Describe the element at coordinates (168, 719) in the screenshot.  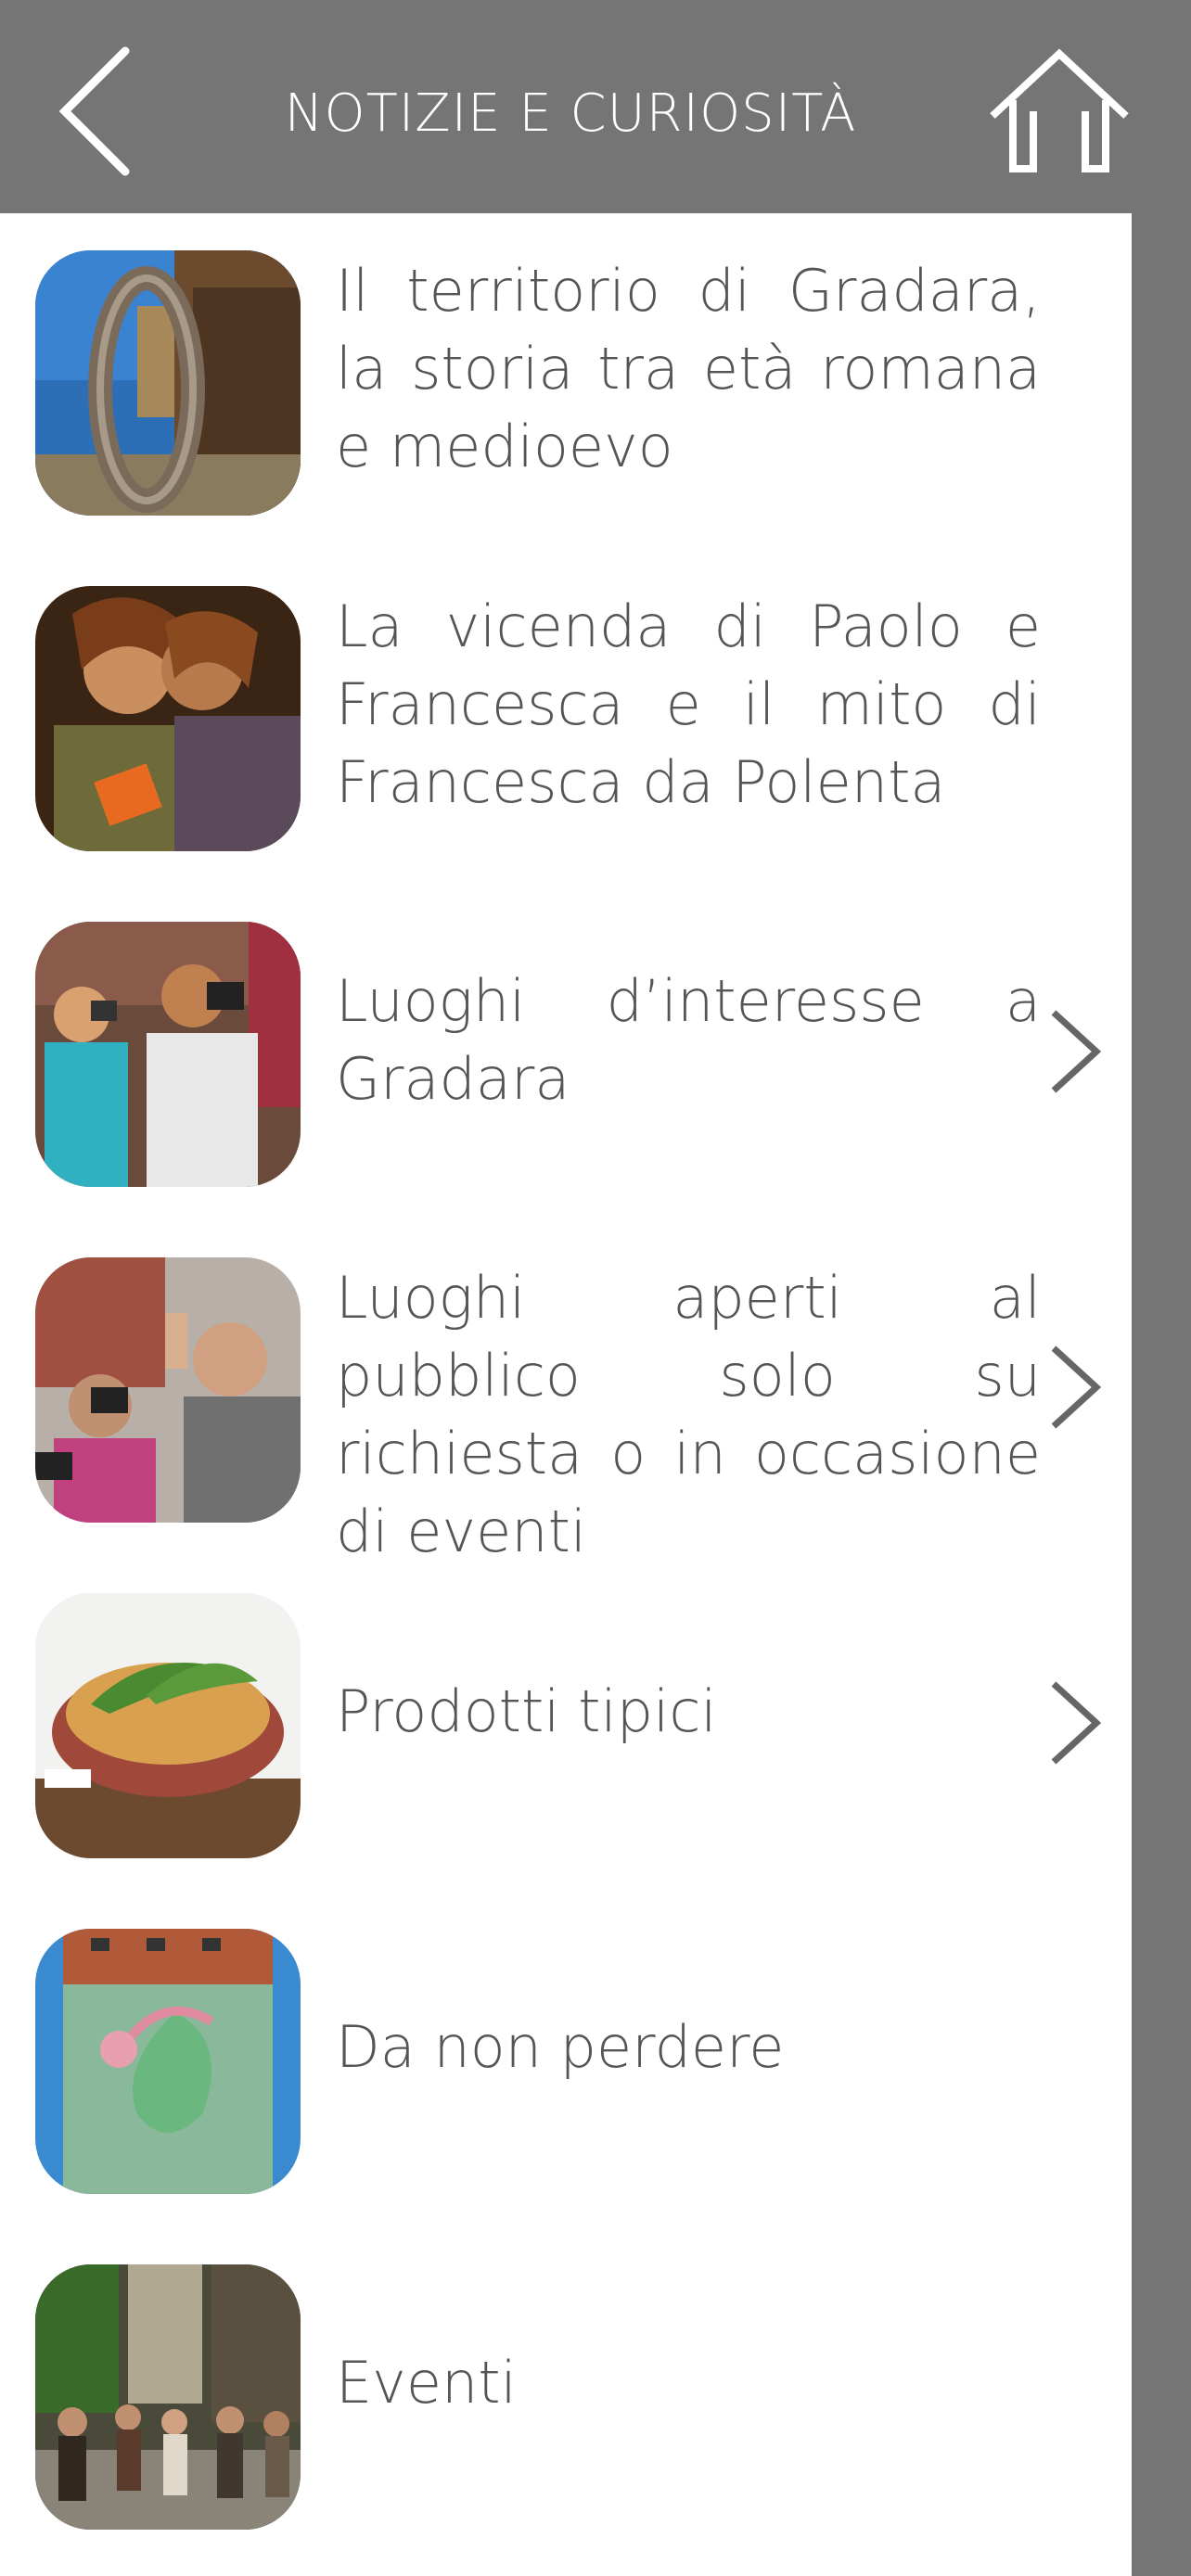
I see `paolo-francesca-thumbnail` at that location.